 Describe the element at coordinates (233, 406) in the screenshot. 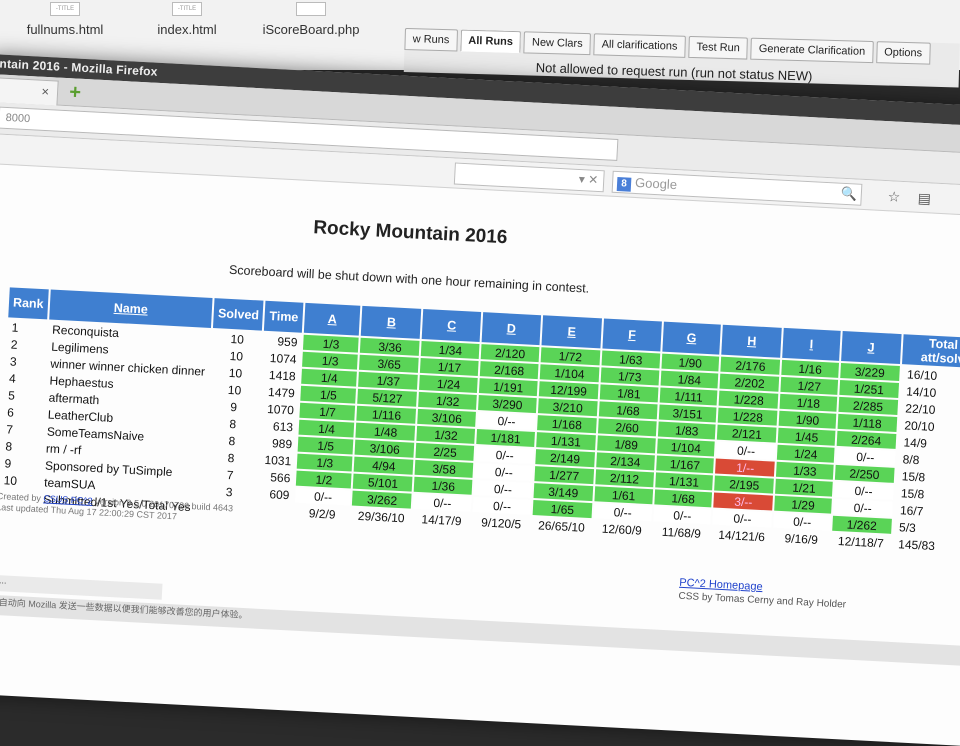

I see `solved-cell: 9` at that location.